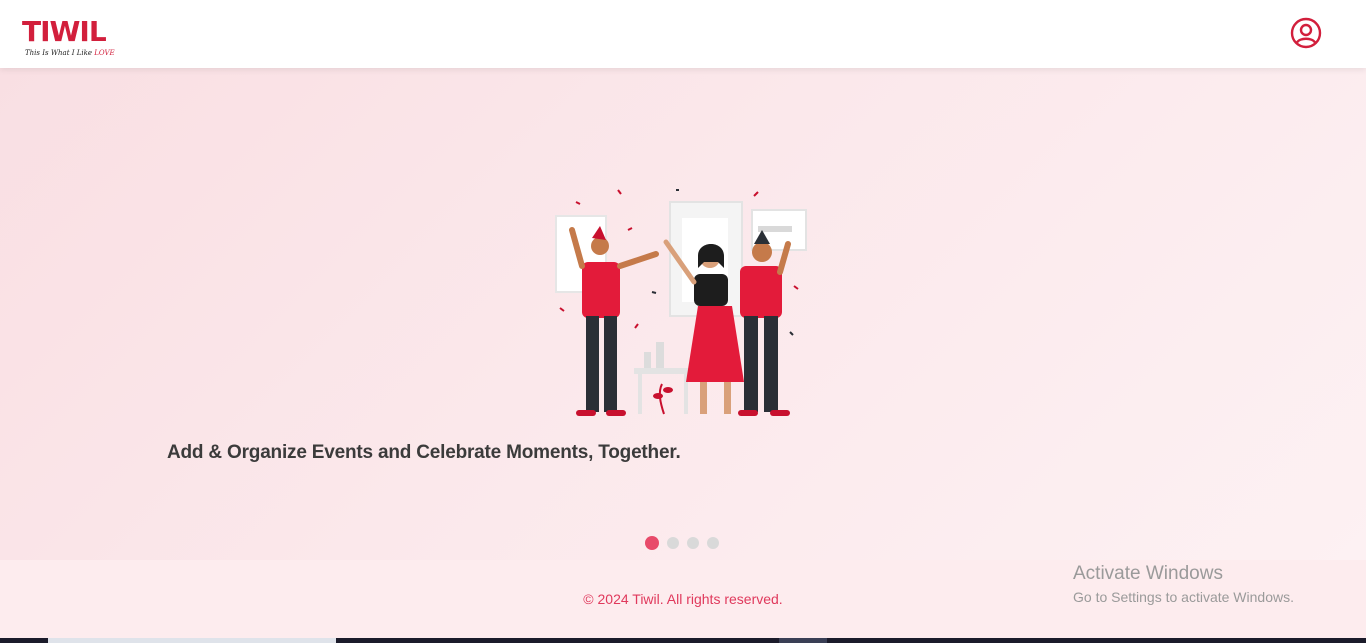  I want to click on user-circle-icon, so click(1306, 33).